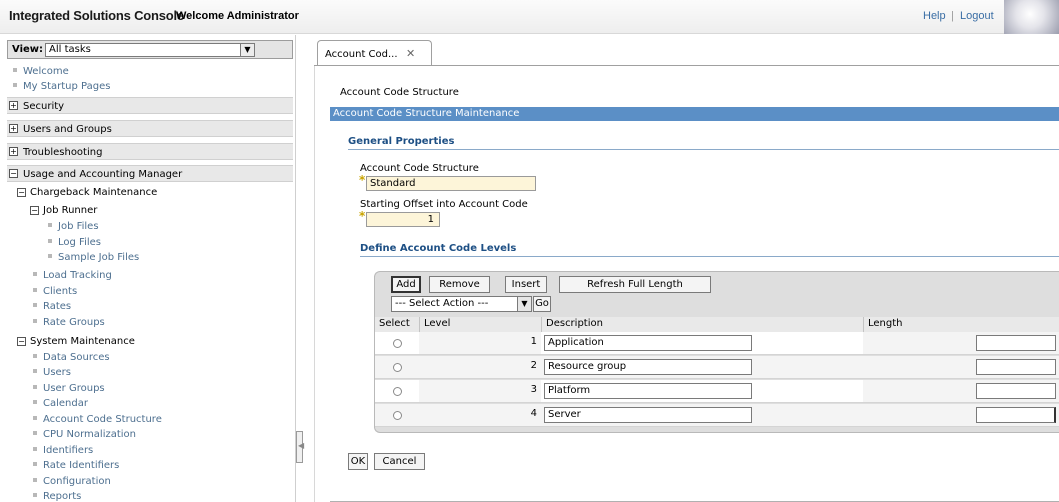 The height and width of the screenshot is (502, 1059). I want to click on nav-link-cpu-normalization: CPU Normalization, so click(84, 434).